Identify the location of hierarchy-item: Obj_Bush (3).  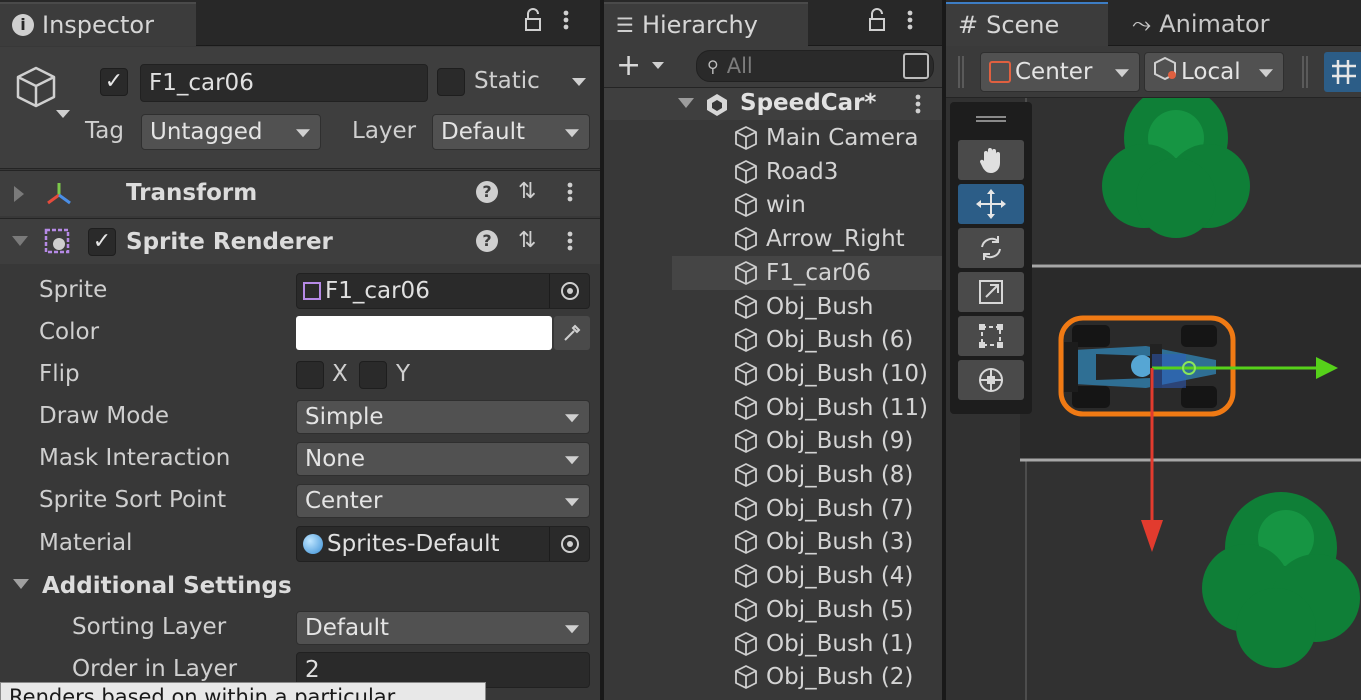
(773, 542).